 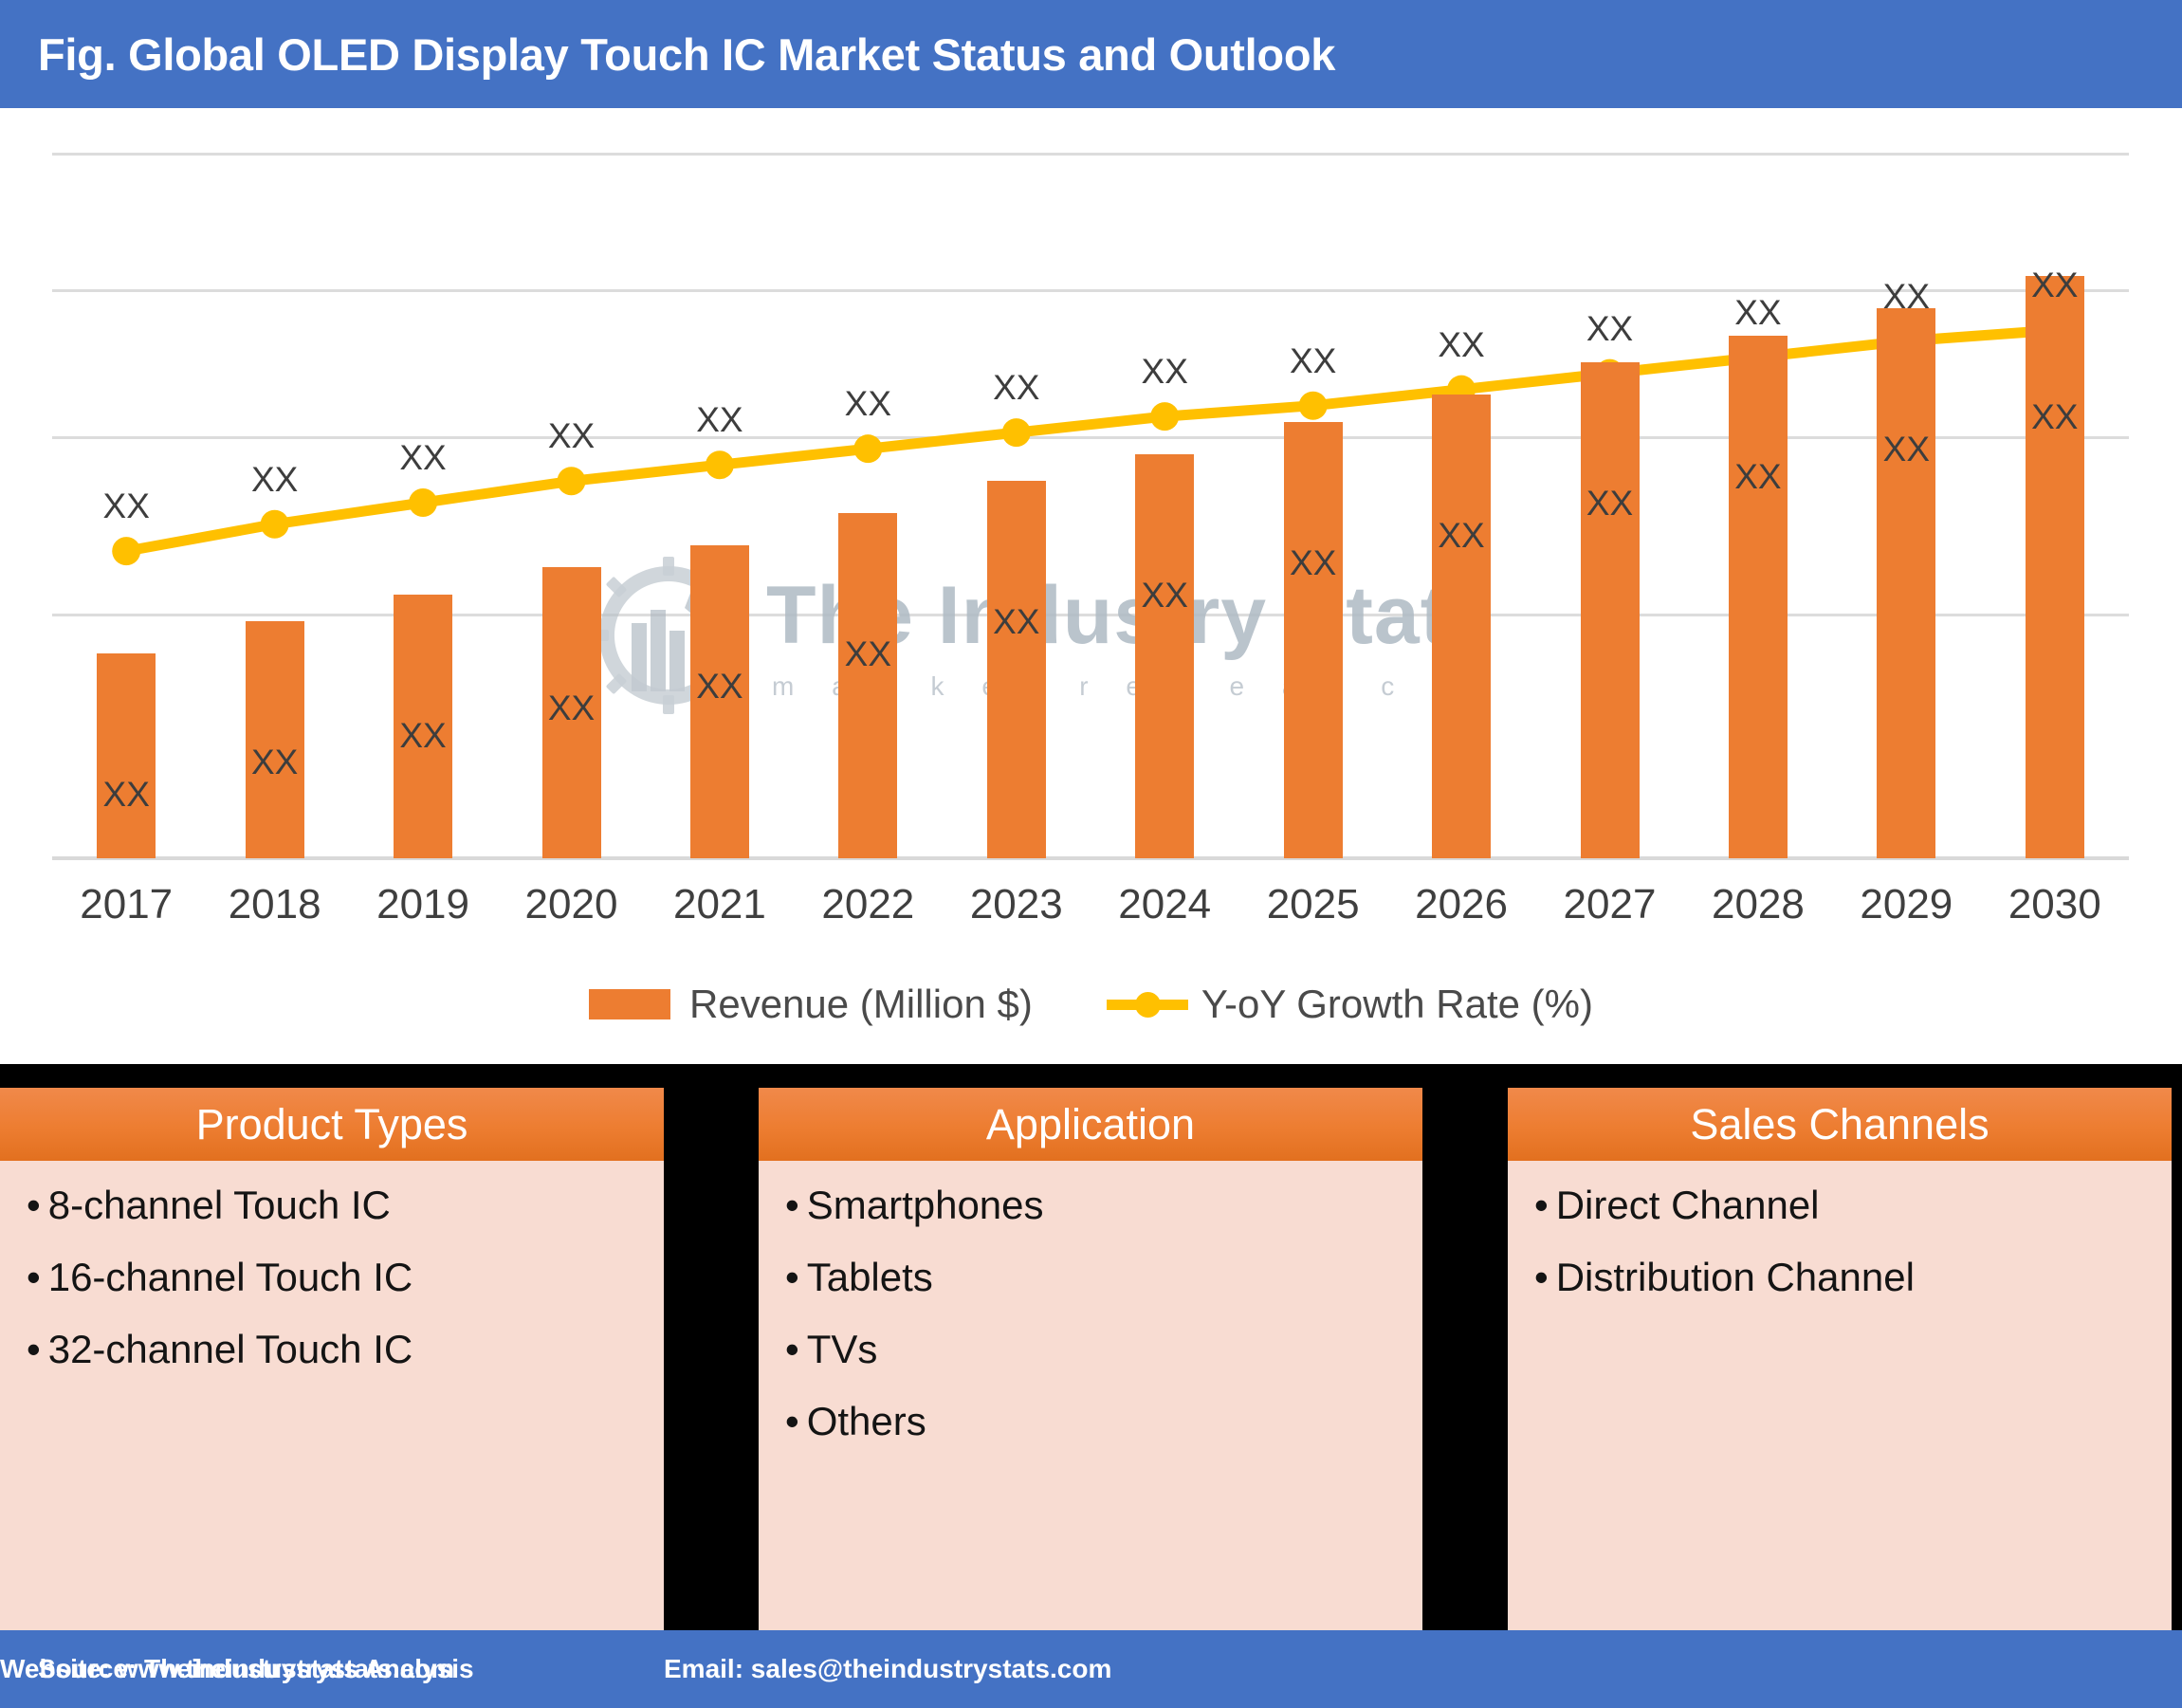 I want to click on x-axis-tick-label: 2026, so click(x=1462, y=904).